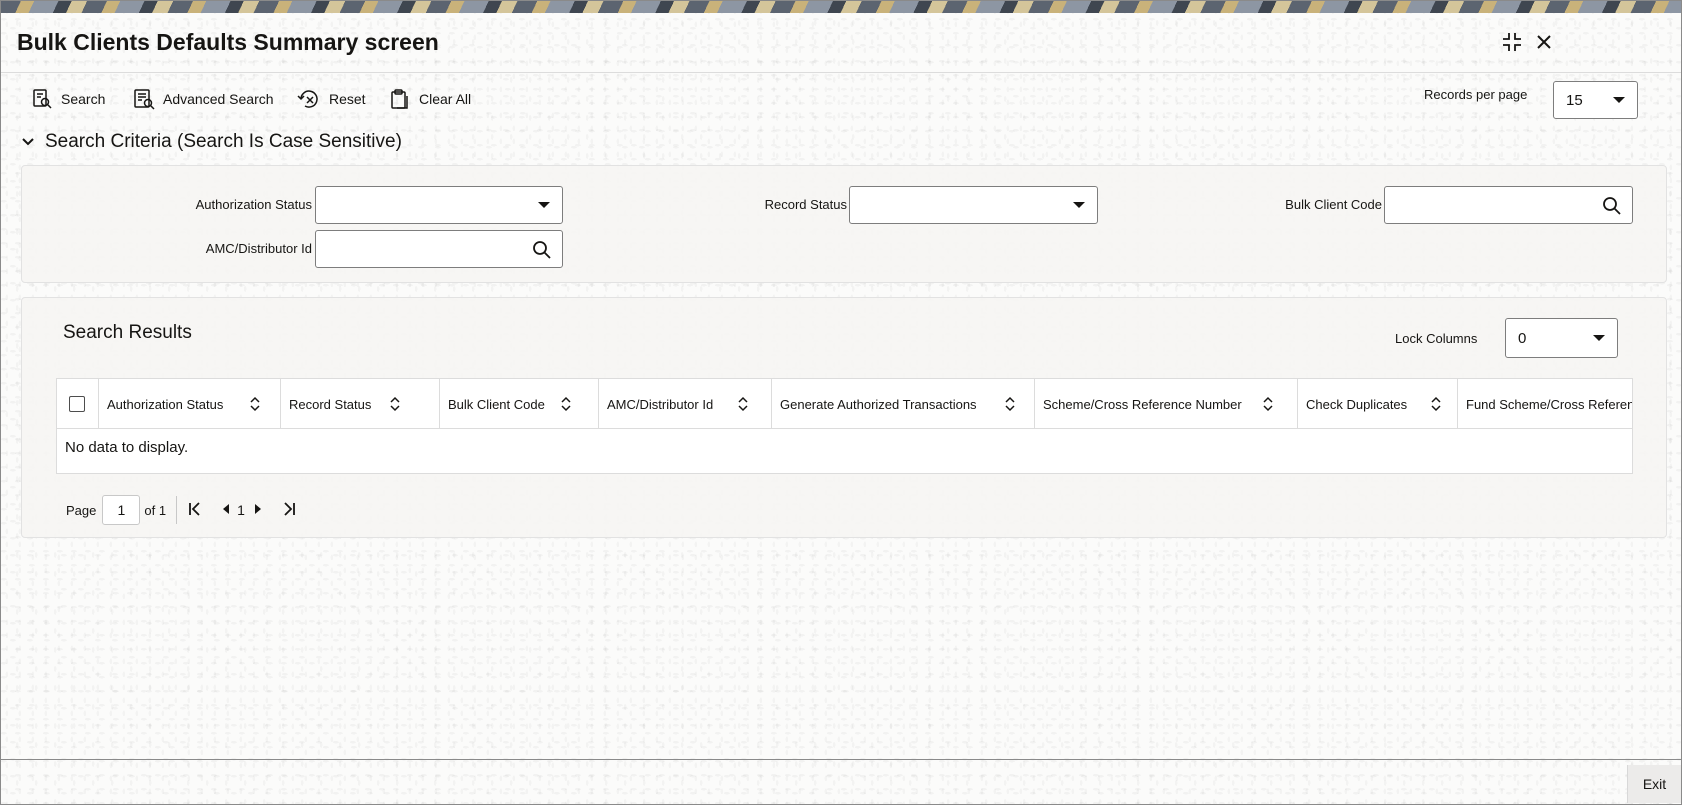 This screenshot has width=1682, height=805. I want to click on amc-distributor-id-label: AMC/Distributor Id, so click(258, 248).